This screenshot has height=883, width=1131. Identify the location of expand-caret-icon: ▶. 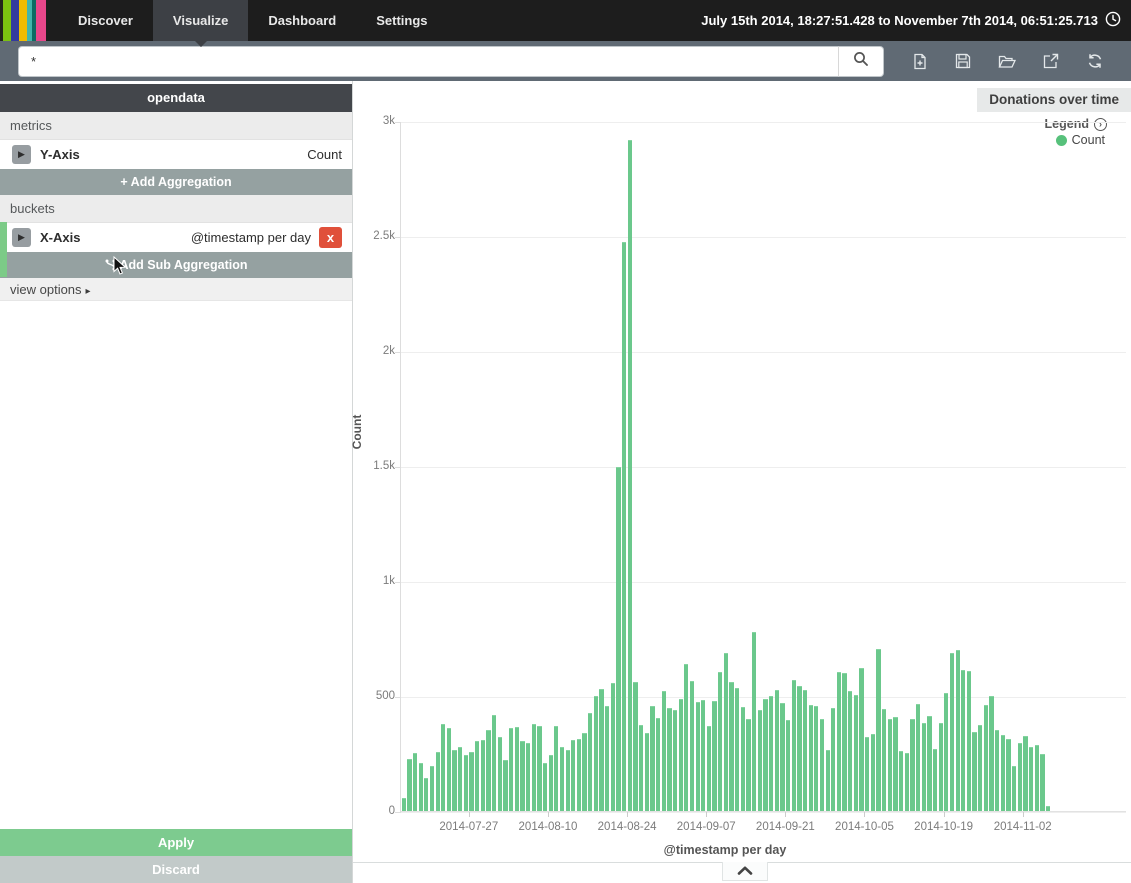
(21, 154).